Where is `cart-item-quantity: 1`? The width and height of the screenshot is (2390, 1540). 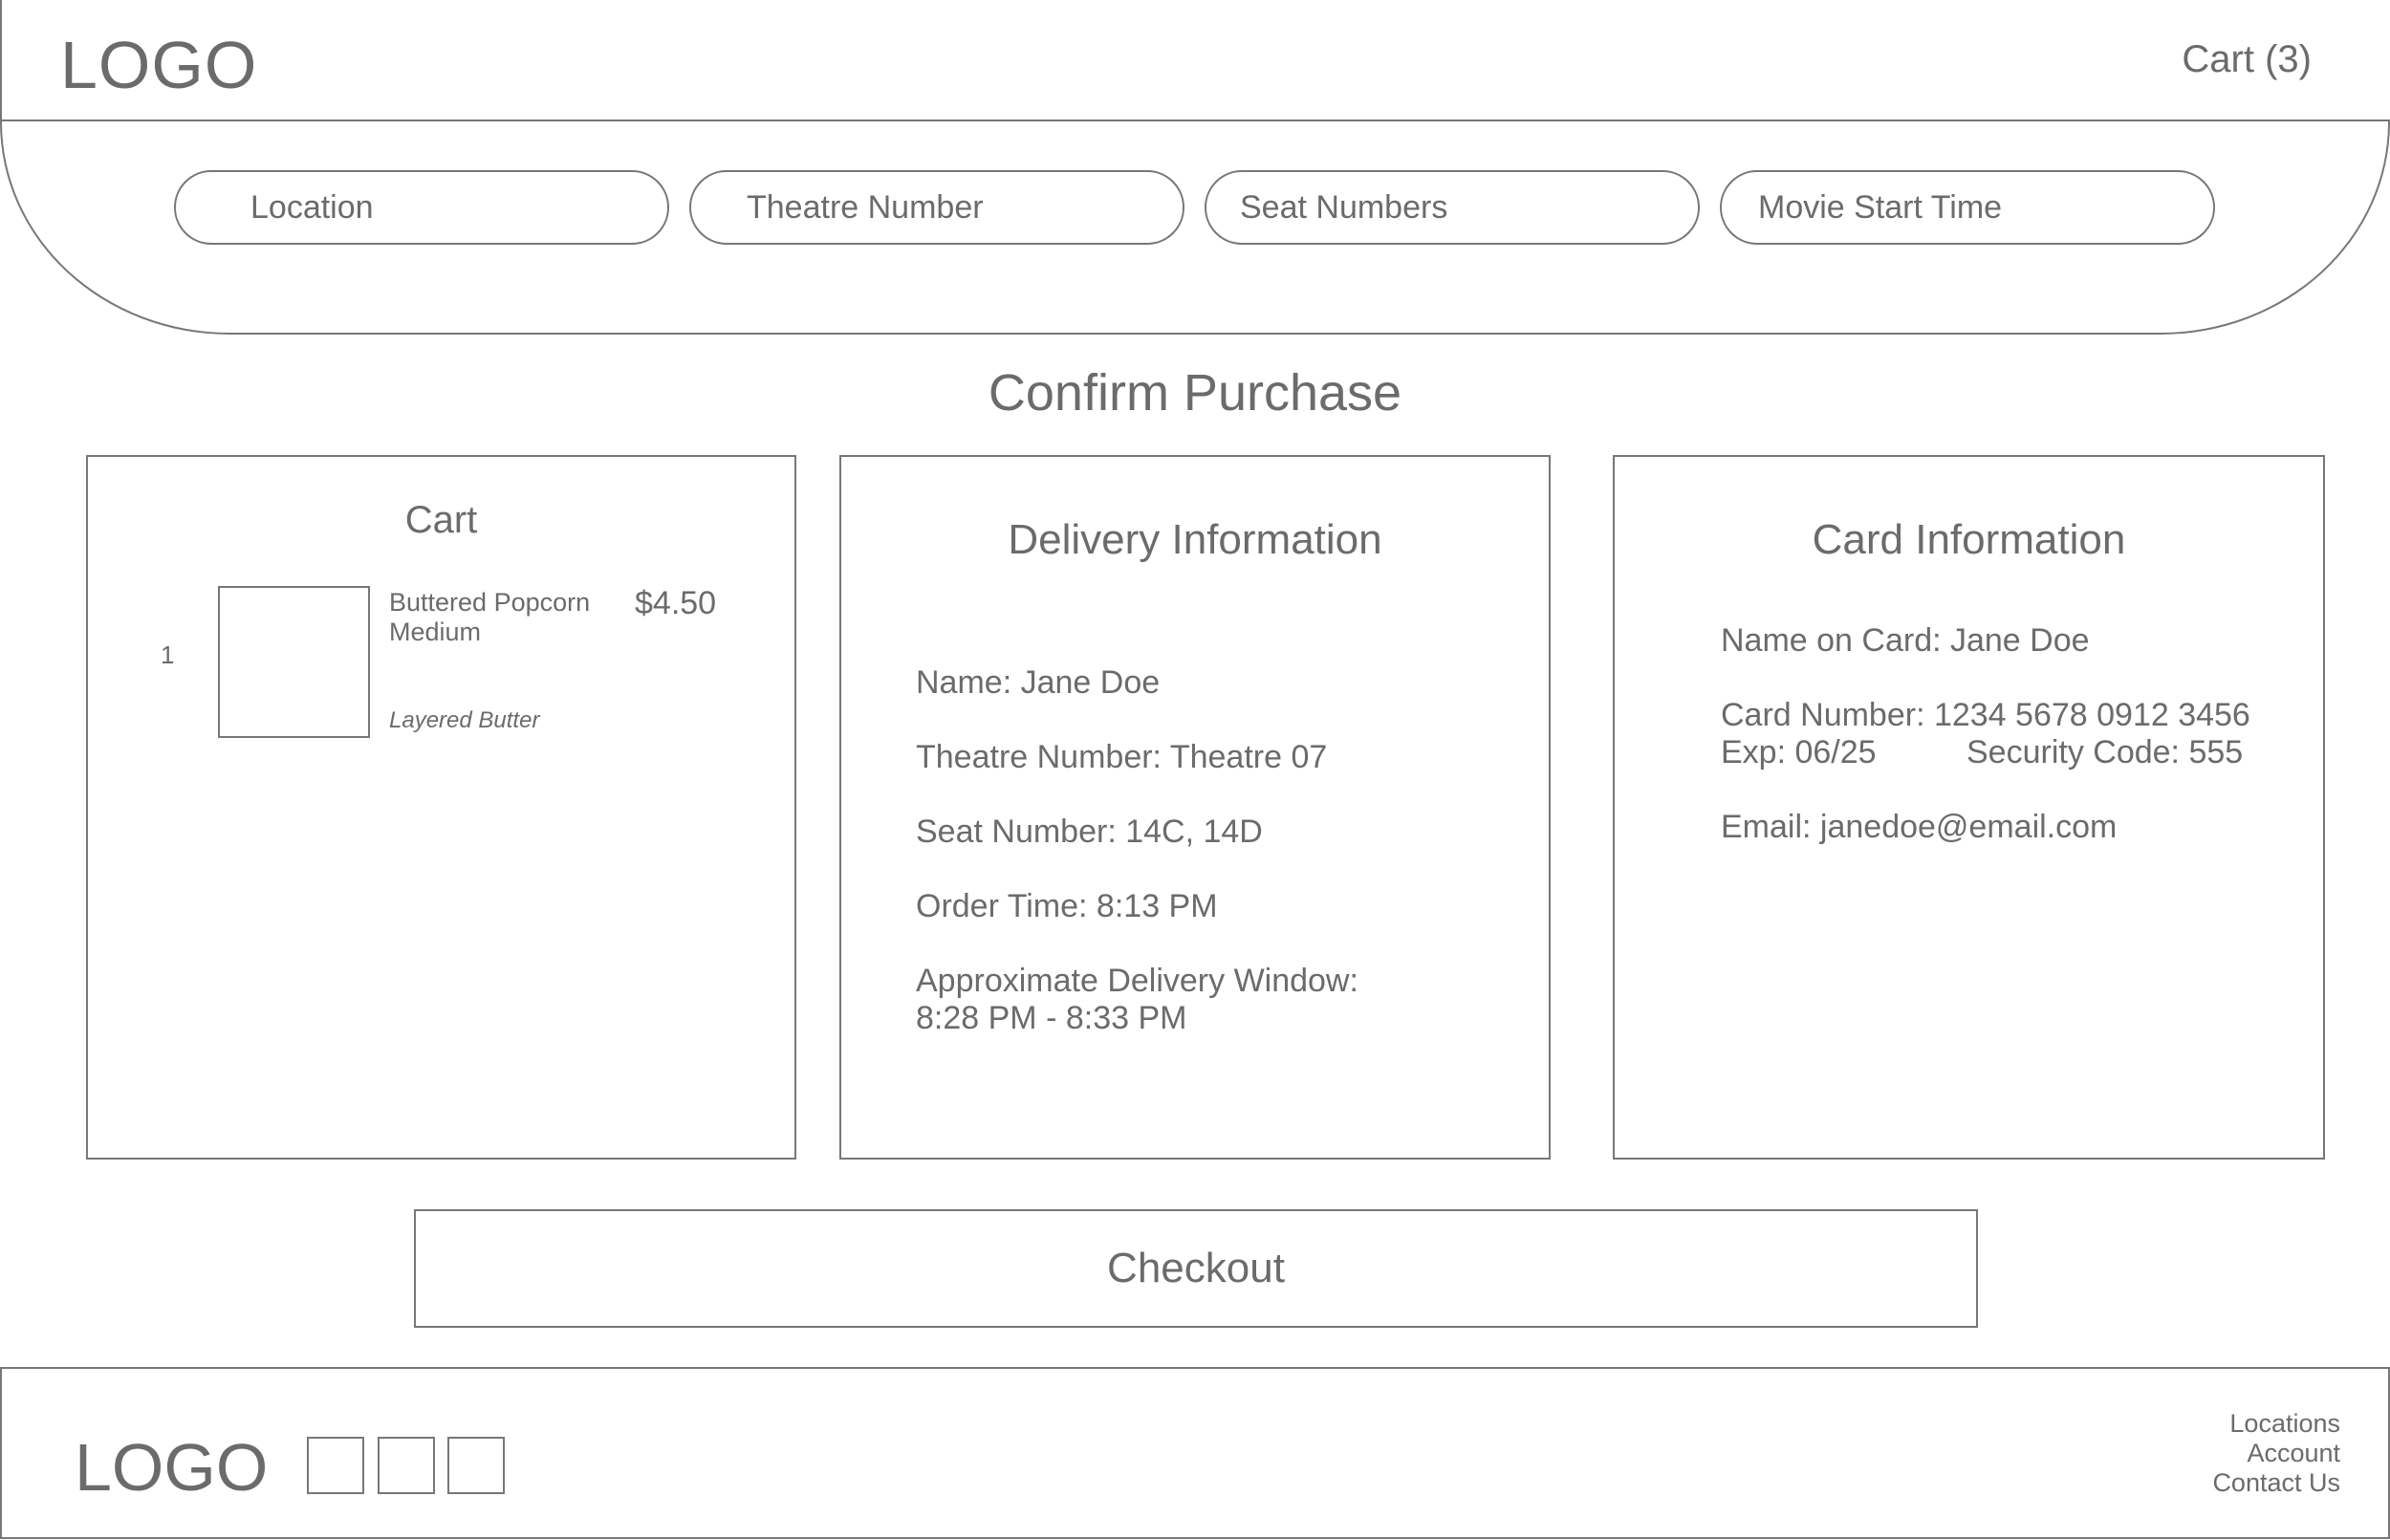
cart-item-quantity: 1 is located at coordinates (167, 655).